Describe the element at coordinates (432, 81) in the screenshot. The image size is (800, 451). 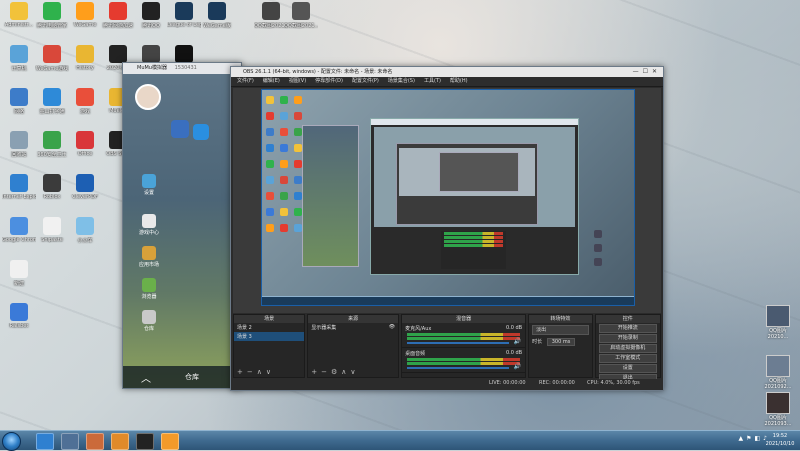
I see `menu-item: 工具(T)` at that location.